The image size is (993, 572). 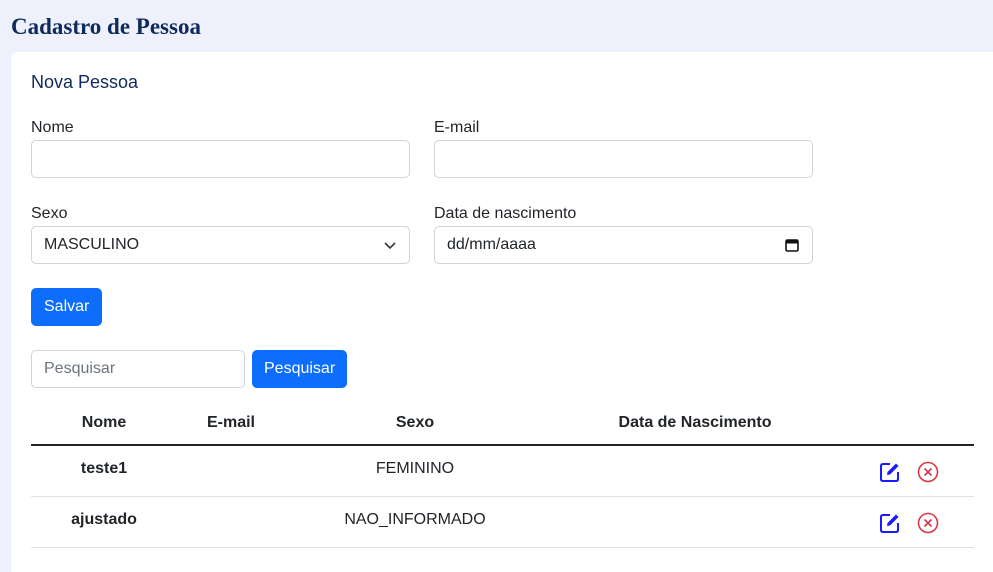 What do you see at coordinates (623, 245) in the screenshot?
I see `nascimento-input: dd/mm/aaaa` at bounding box center [623, 245].